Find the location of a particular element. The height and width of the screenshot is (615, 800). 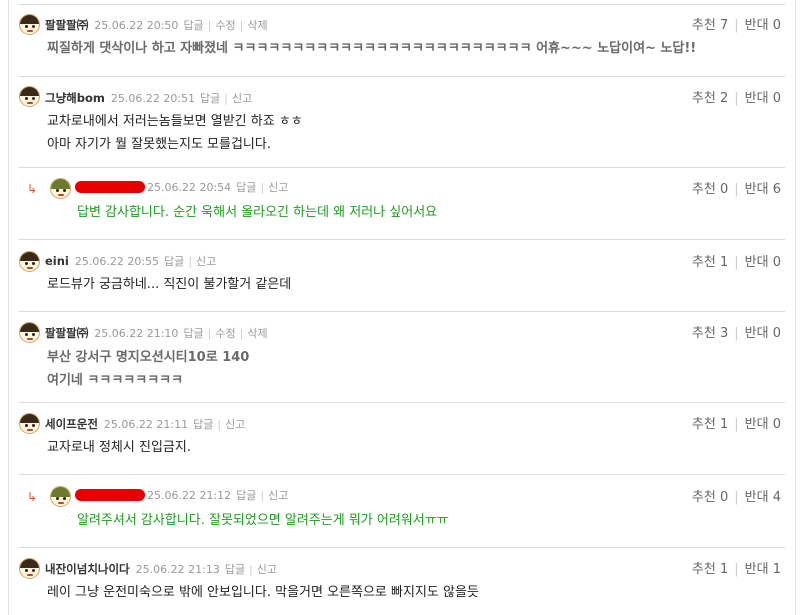

author-nickname: 세이프운전 is located at coordinates (71, 424).